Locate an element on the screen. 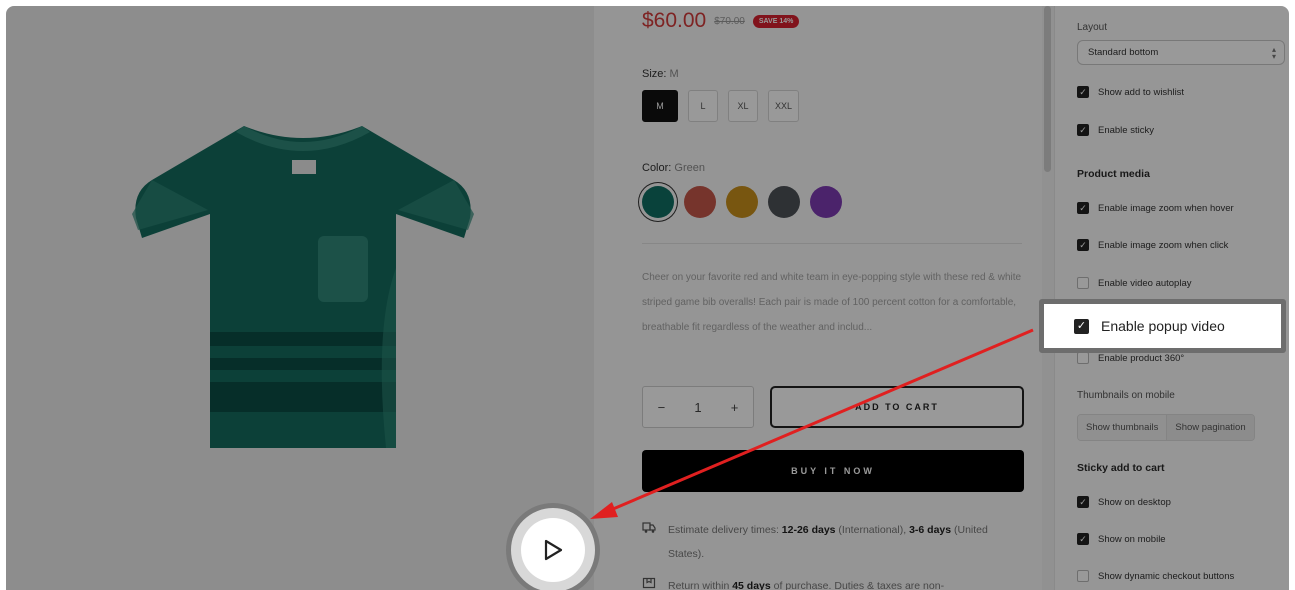 This screenshot has height=590, width=1295. play-icon is located at coordinates (553, 550).